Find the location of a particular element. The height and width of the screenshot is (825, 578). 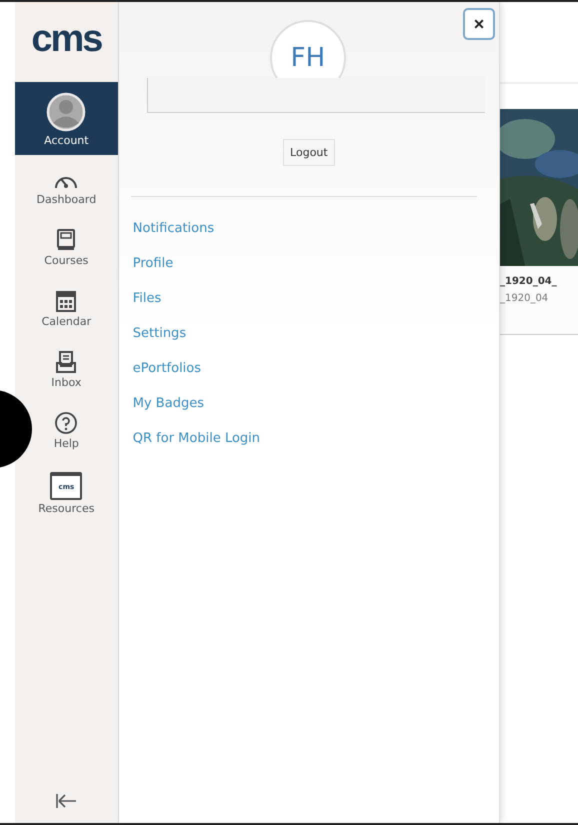

avatar-icon is located at coordinates (66, 112).